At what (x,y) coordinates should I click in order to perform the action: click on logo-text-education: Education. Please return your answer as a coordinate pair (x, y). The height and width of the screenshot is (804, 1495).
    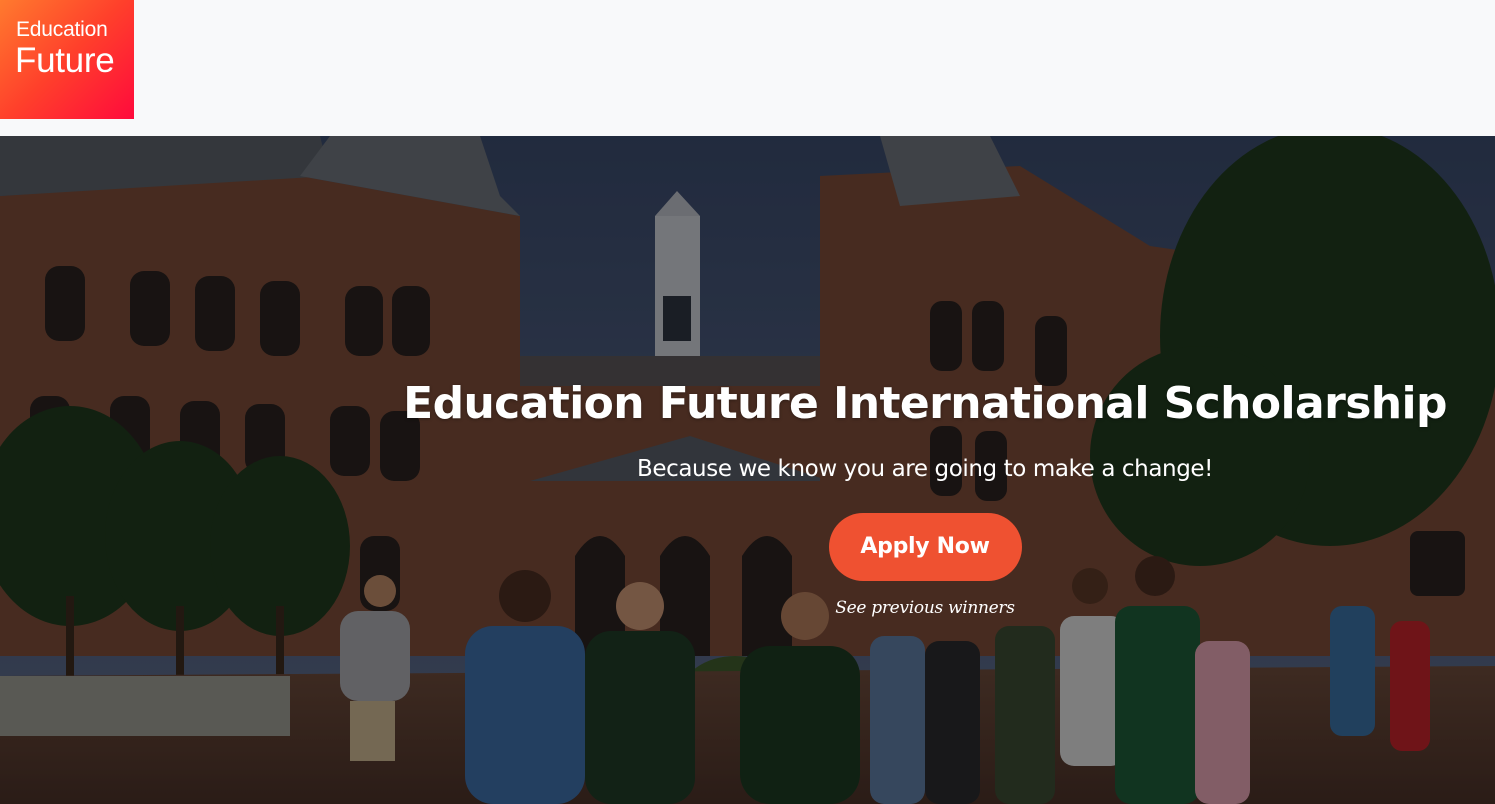
    Looking at the image, I should click on (62, 29).